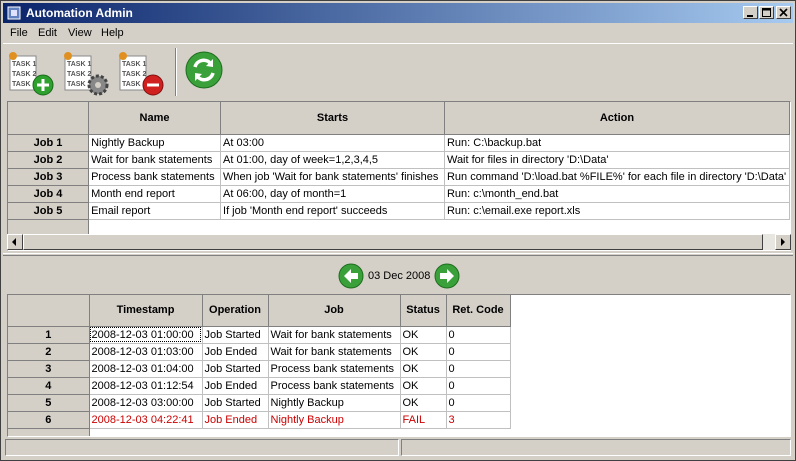 This screenshot has width=796, height=461. Describe the element at coordinates (155, 194) in the screenshot. I see `job-name-cell: Month end report` at that location.